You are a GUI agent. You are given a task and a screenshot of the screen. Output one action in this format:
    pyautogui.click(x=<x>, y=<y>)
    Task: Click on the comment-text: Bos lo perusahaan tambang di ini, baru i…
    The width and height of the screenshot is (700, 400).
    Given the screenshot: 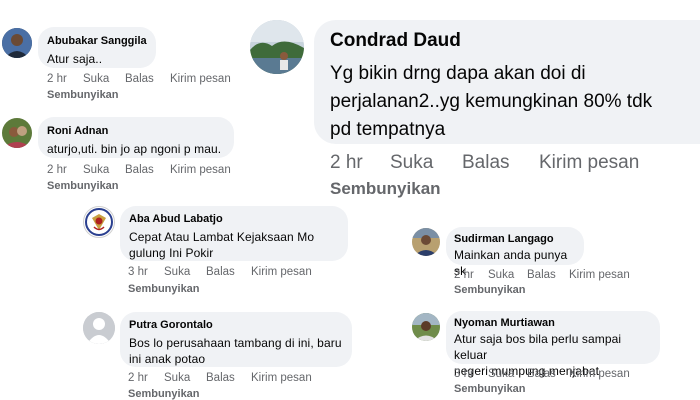 What is the action you would take?
    pyautogui.click(x=236, y=351)
    